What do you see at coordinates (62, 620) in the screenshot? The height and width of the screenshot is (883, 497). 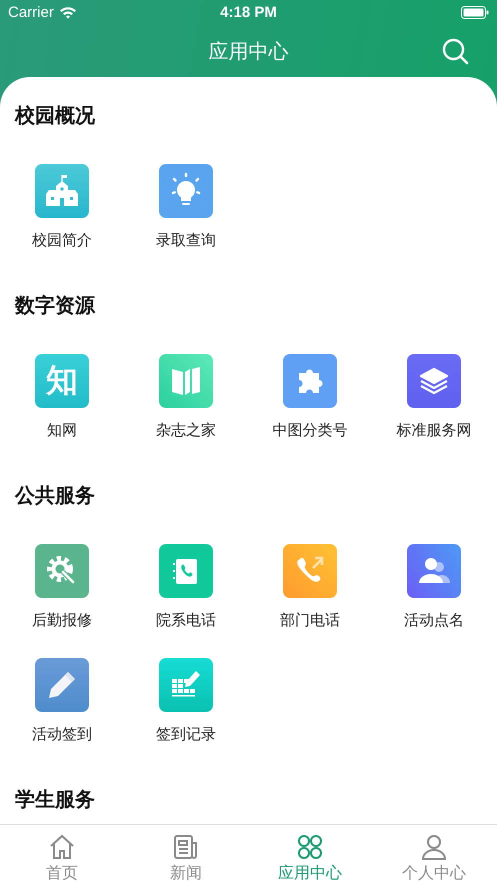 I see `app-label: 后勤报修` at bounding box center [62, 620].